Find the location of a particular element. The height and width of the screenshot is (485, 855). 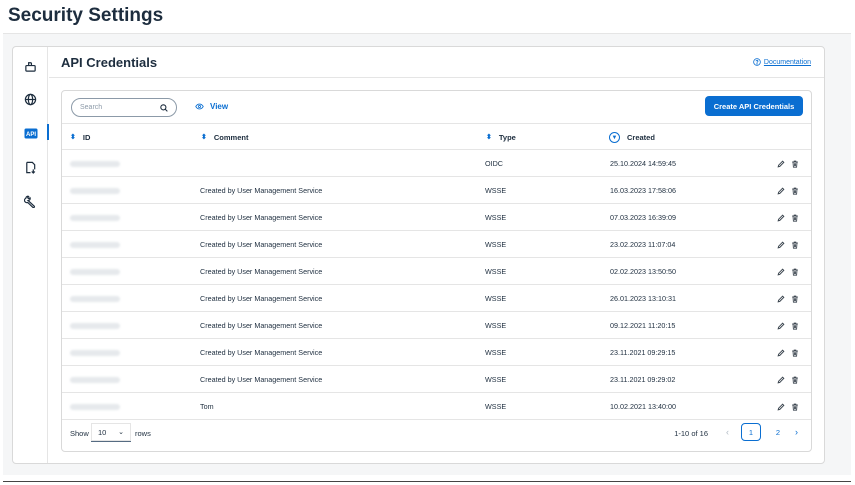

sidebar-item-api: API is located at coordinates (31, 133).